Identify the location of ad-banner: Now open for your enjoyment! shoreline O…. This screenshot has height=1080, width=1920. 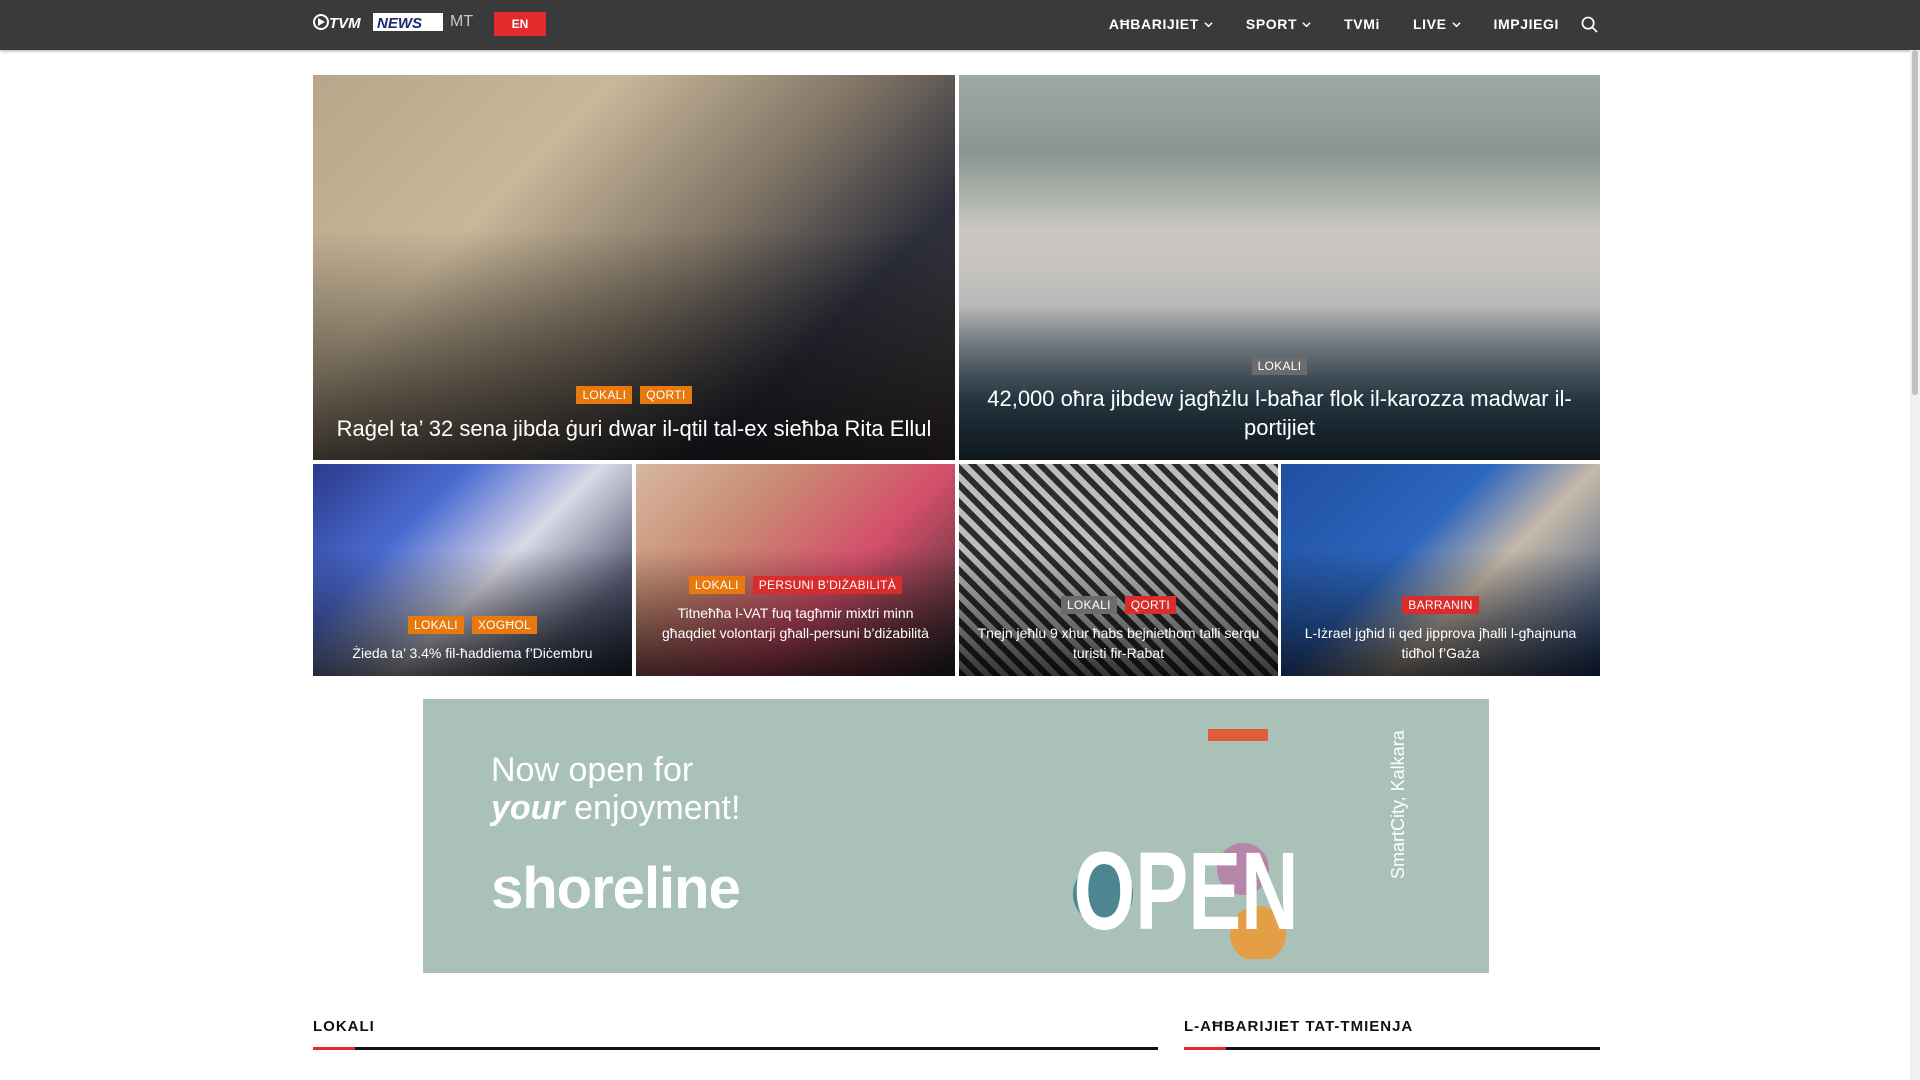
(956, 836).